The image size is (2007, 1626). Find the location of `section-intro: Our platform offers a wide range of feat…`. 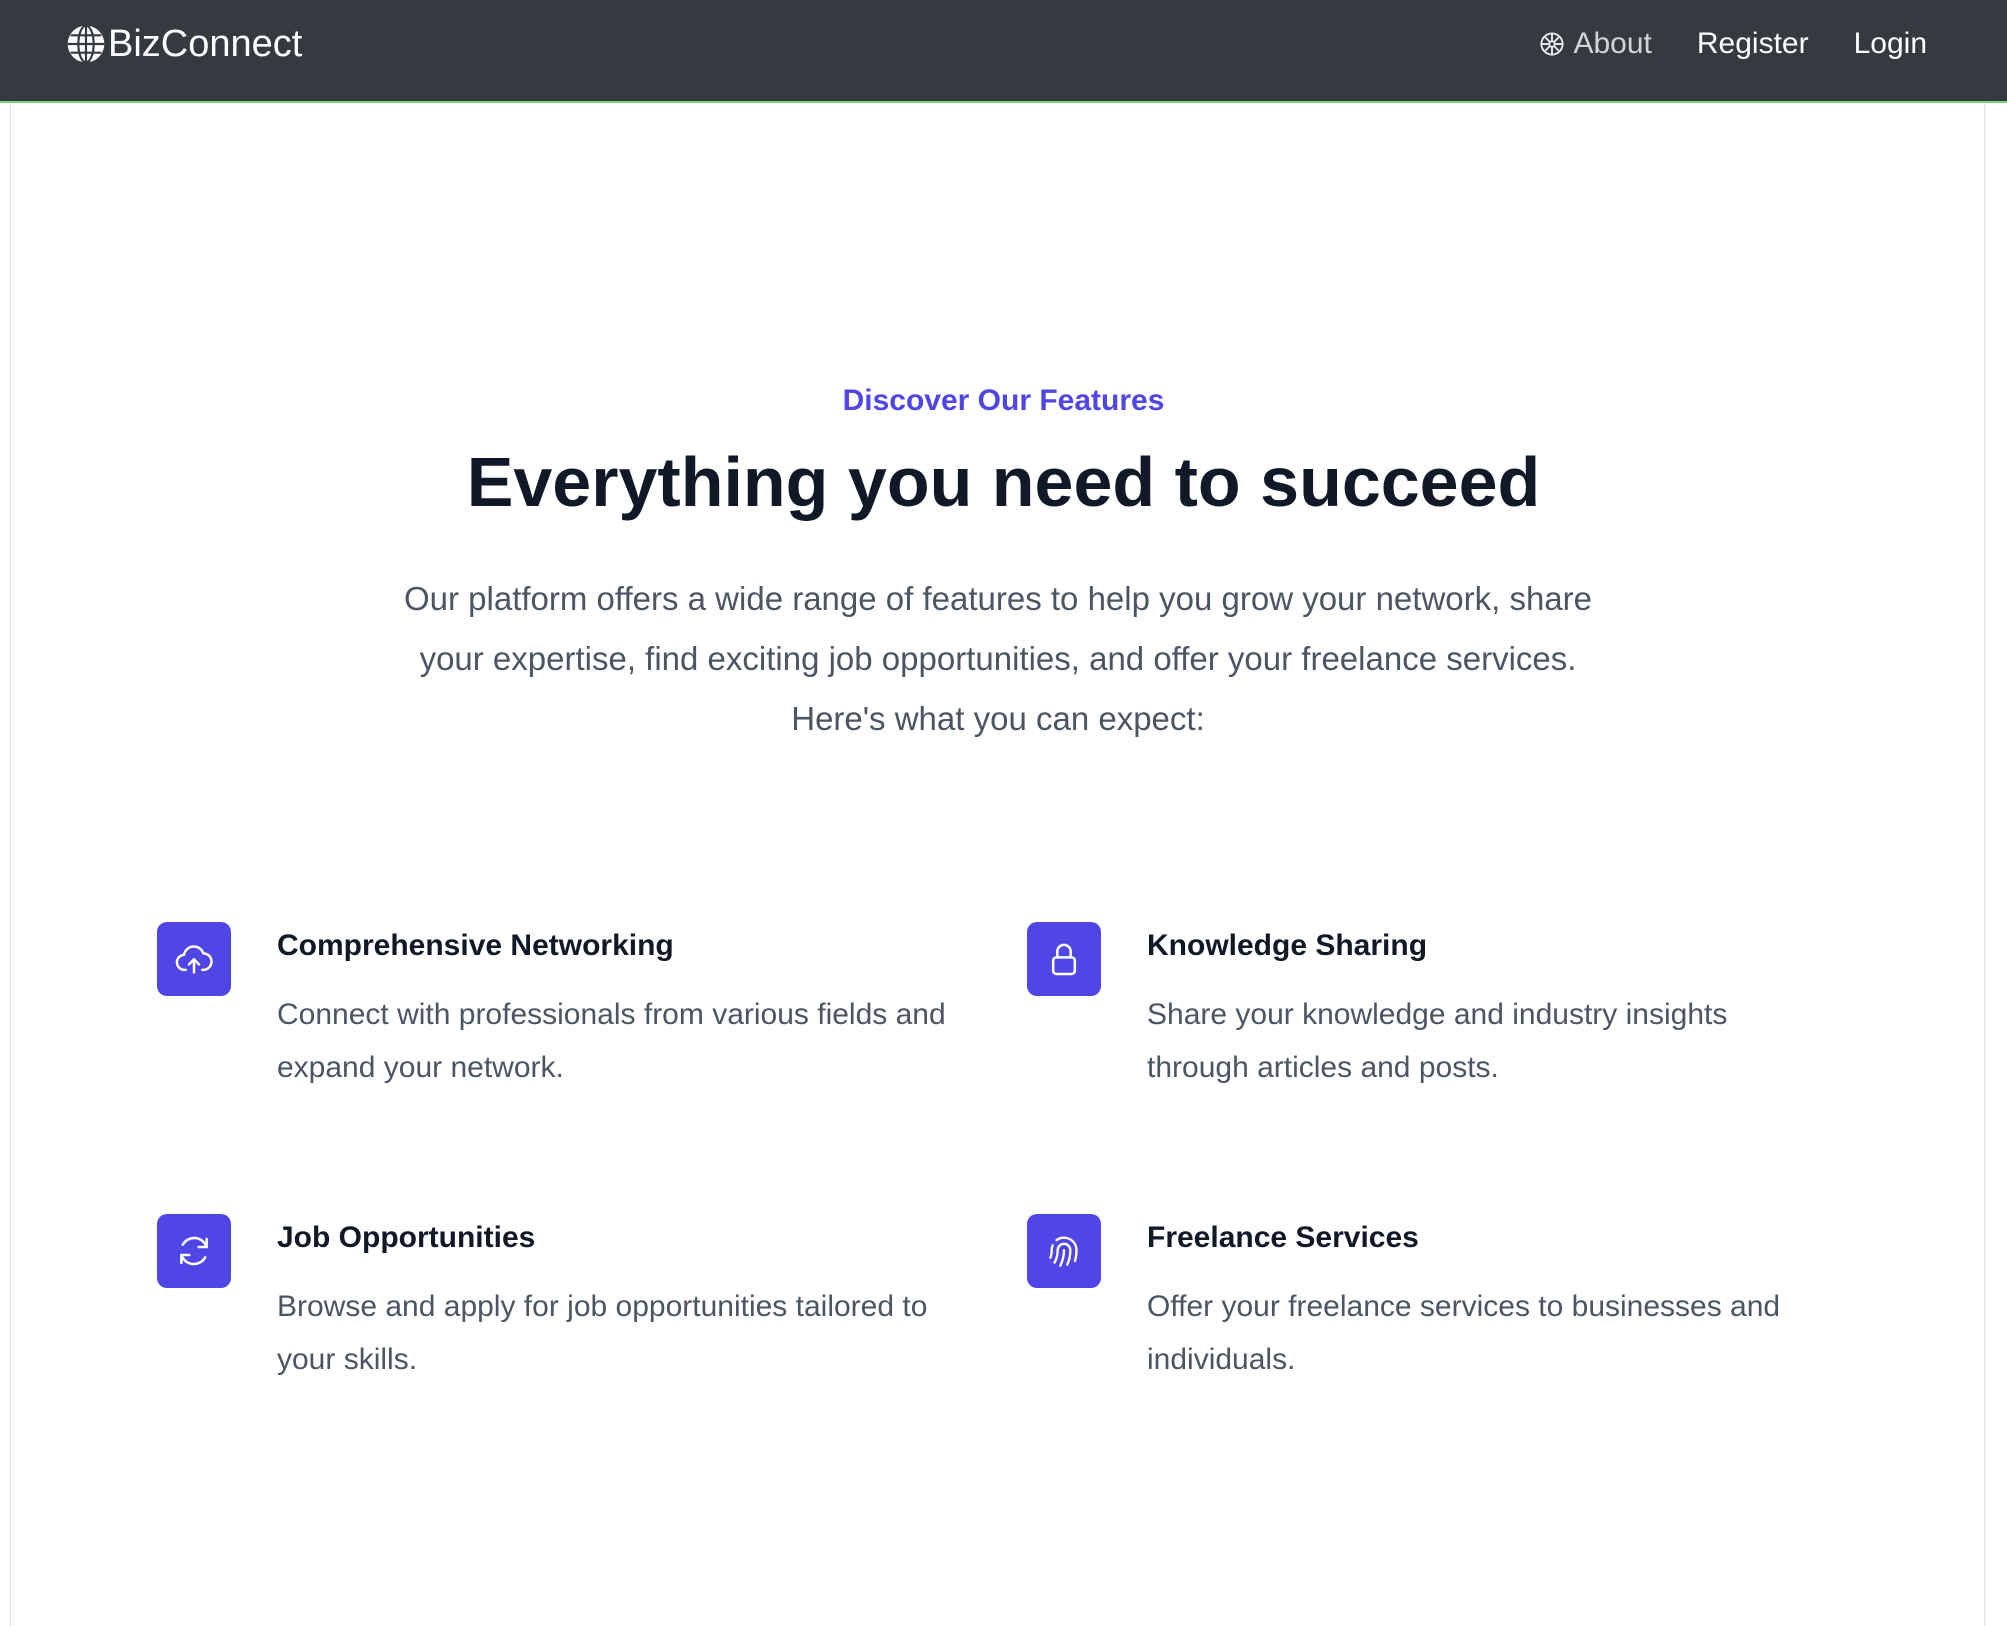

section-intro: Our platform offers a wide range of feat… is located at coordinates (998, 658).